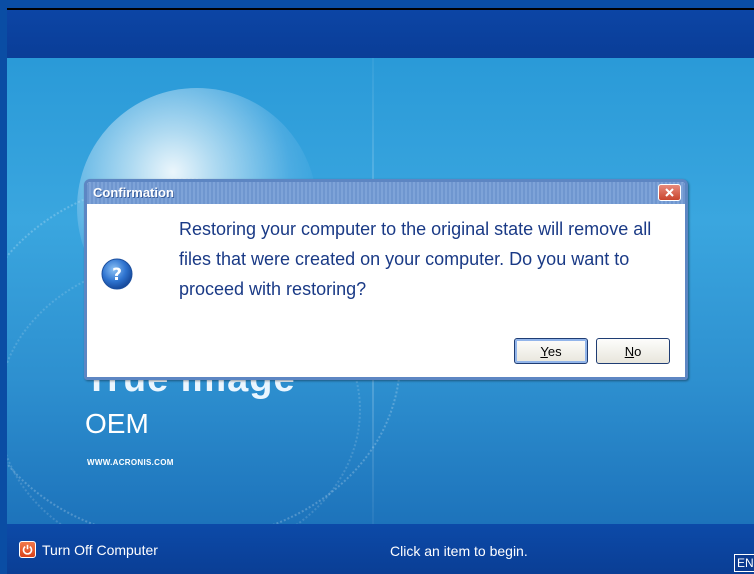  What do you see at coordinates (117, 423) in the screenshot?
I see `brand-edition: OEM` at bounding box center [117, 423].